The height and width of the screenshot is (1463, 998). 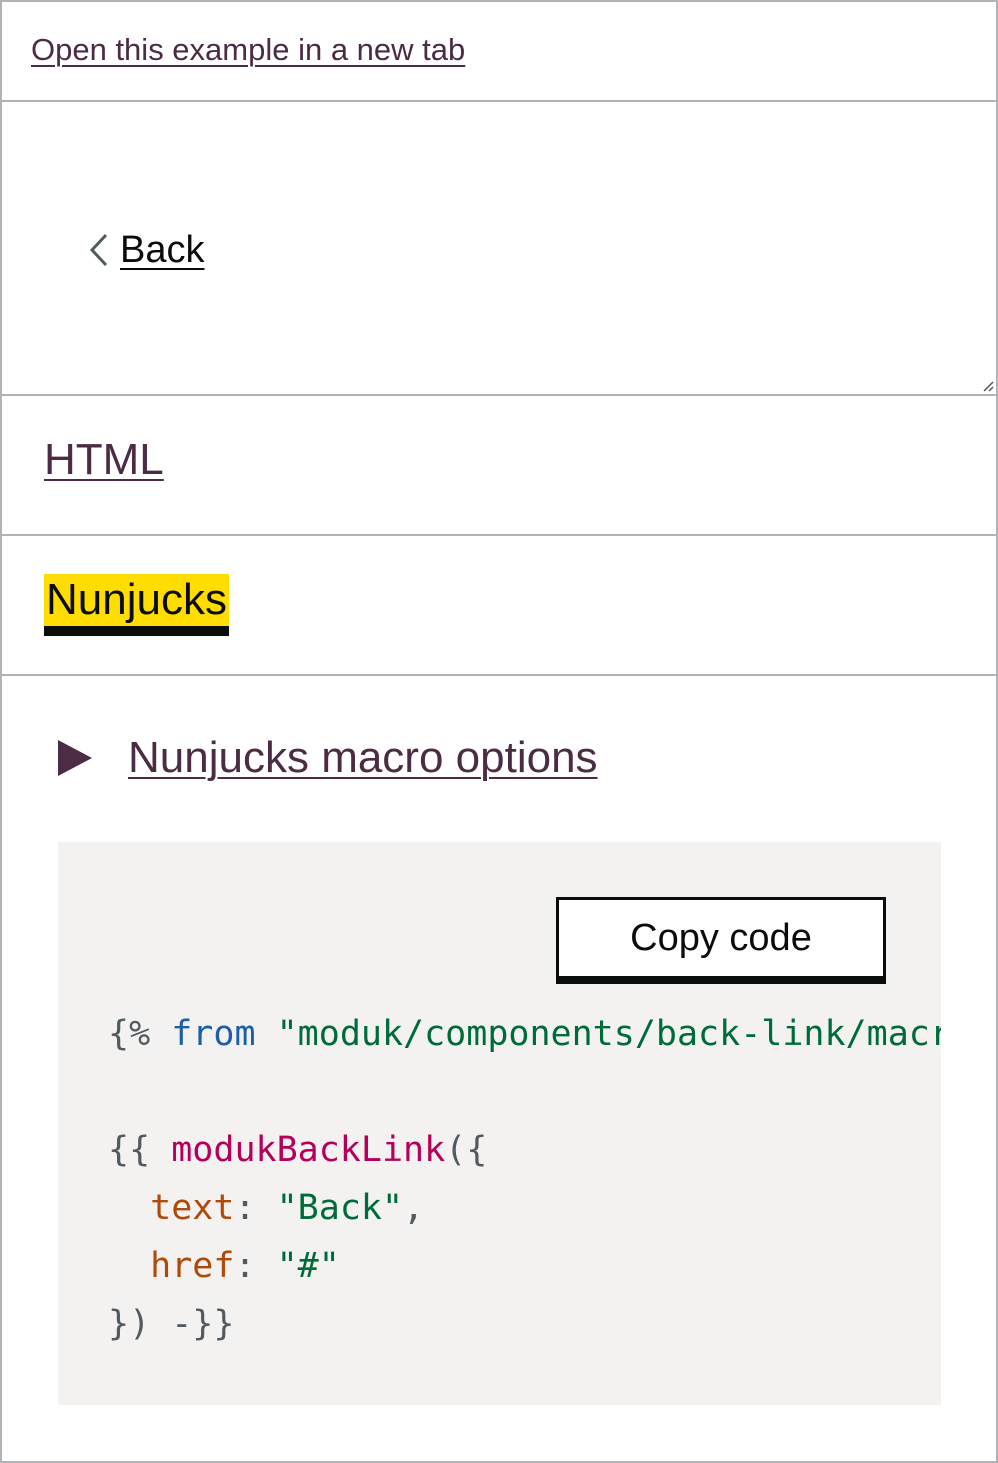 I want to click on macro-options-summary: Nunjucks macro options, so click(x=328, y=758).